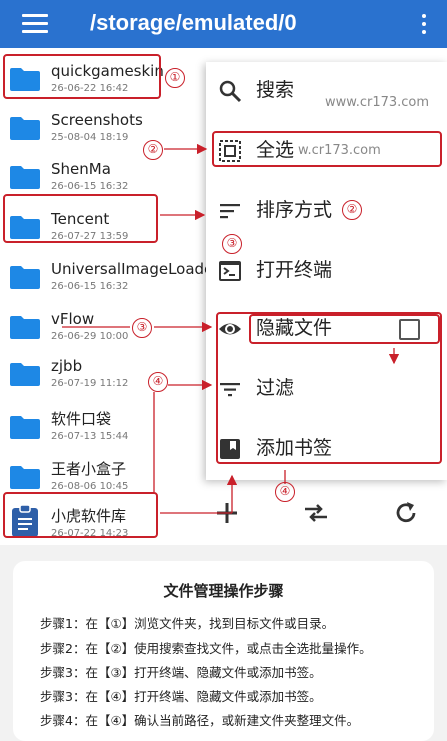  Describe the element at coordinates (230, 329) in the screenshot. I see `eye-icon` at that location.